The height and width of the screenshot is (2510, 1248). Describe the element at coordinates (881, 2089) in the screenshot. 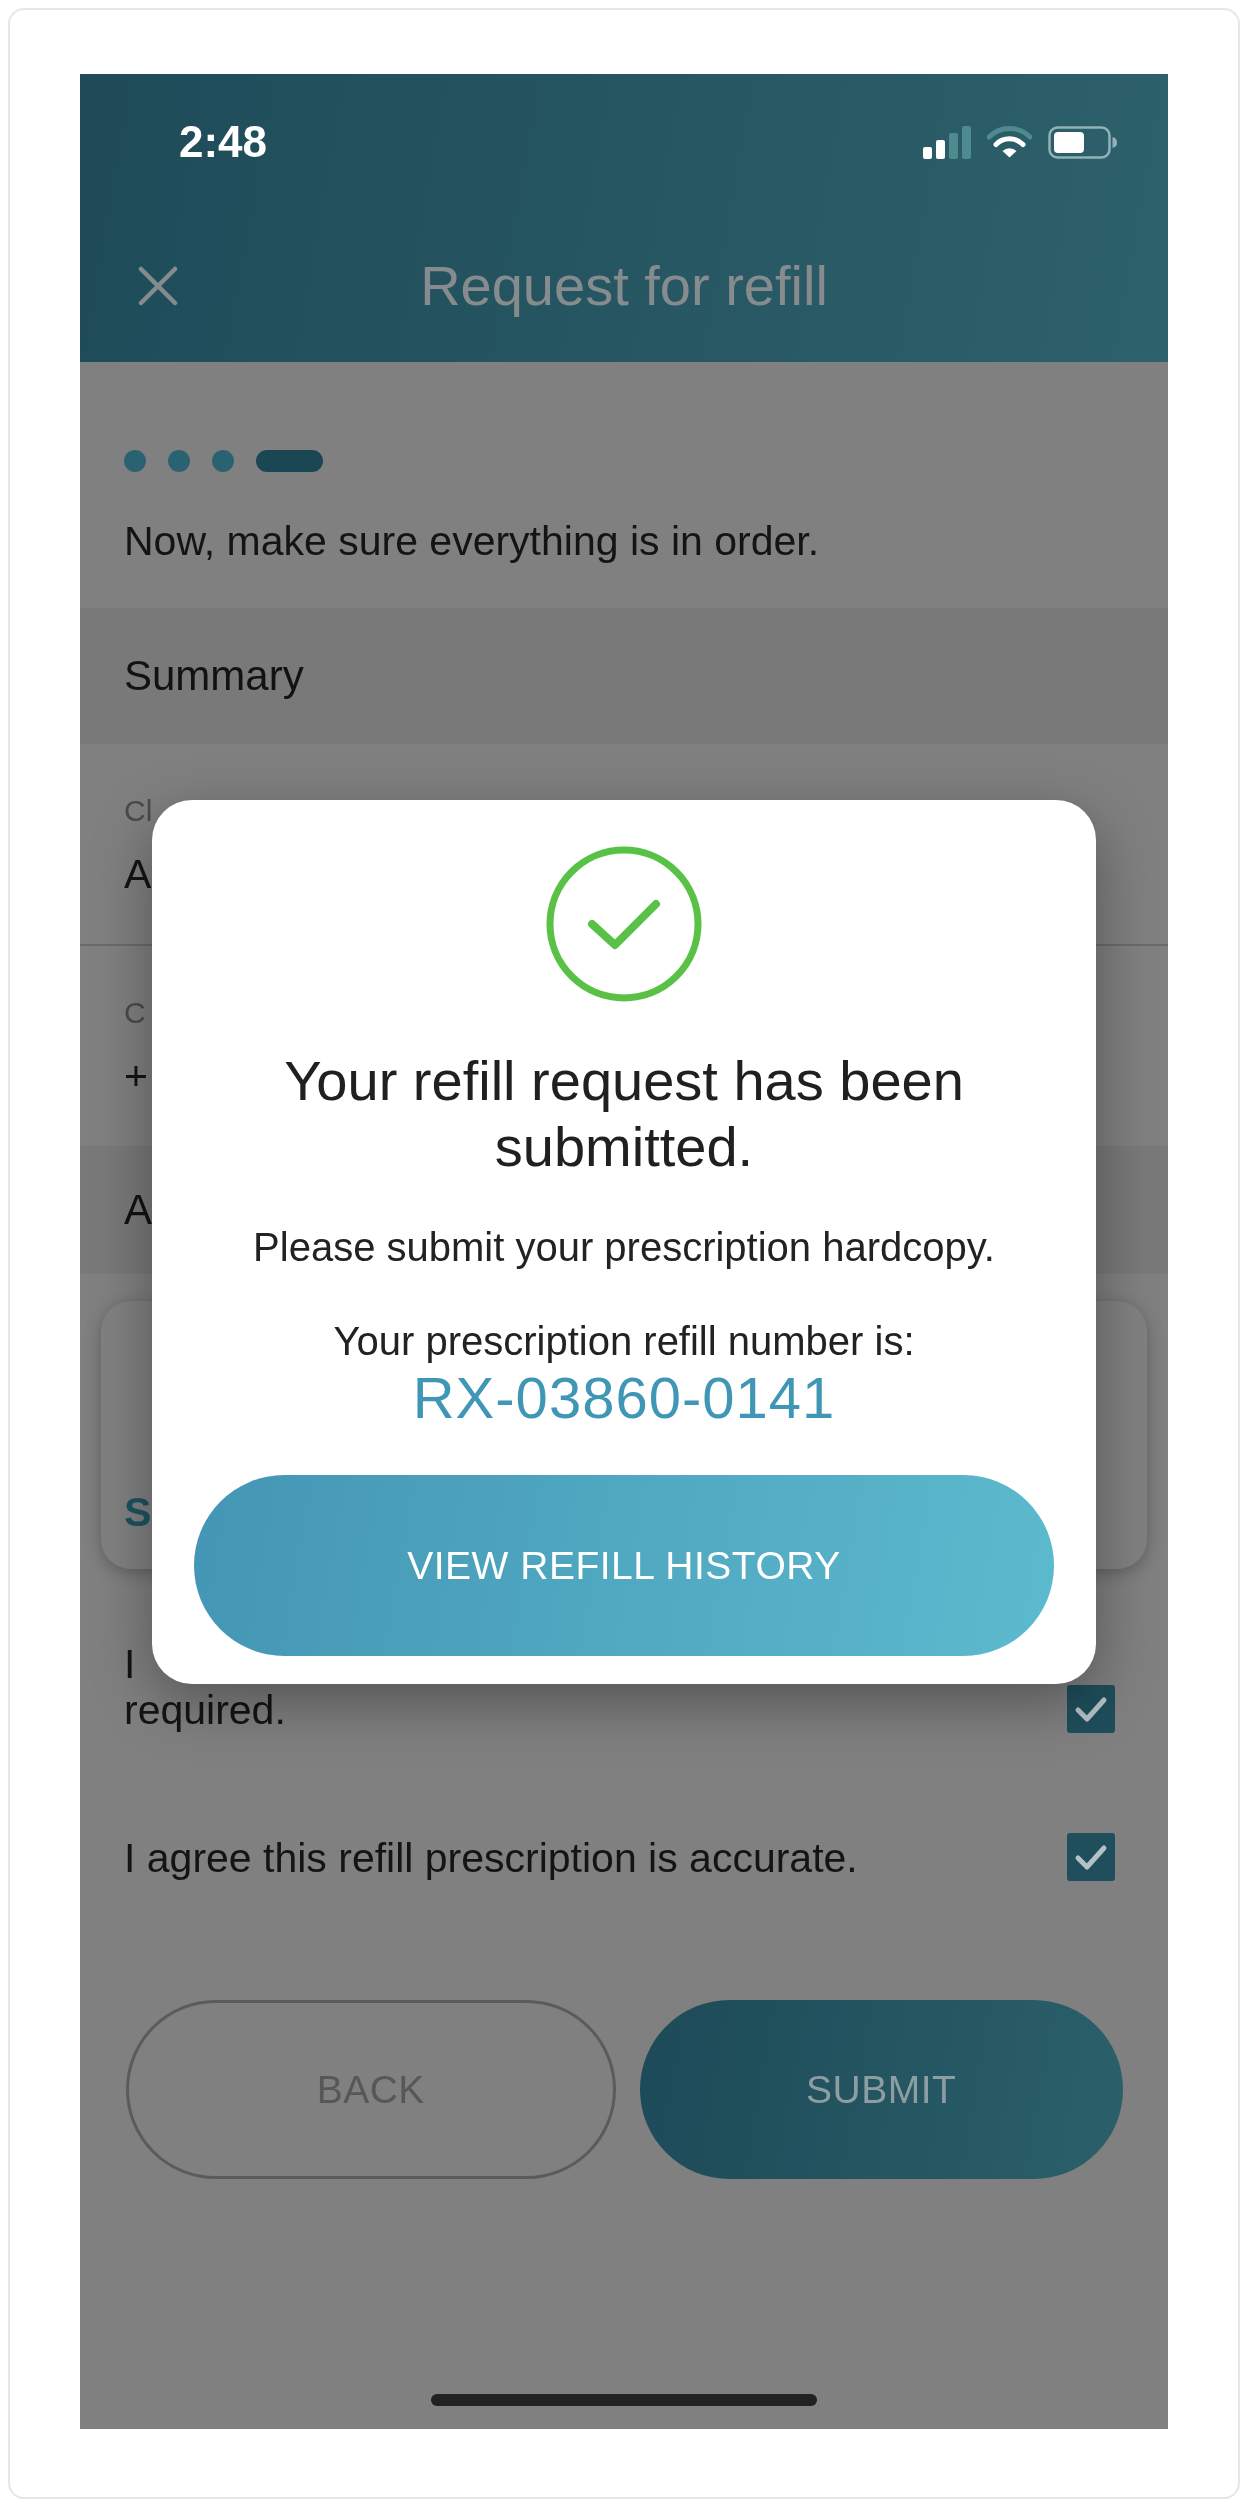

I see `submit-button: SUBMIT` at that location.